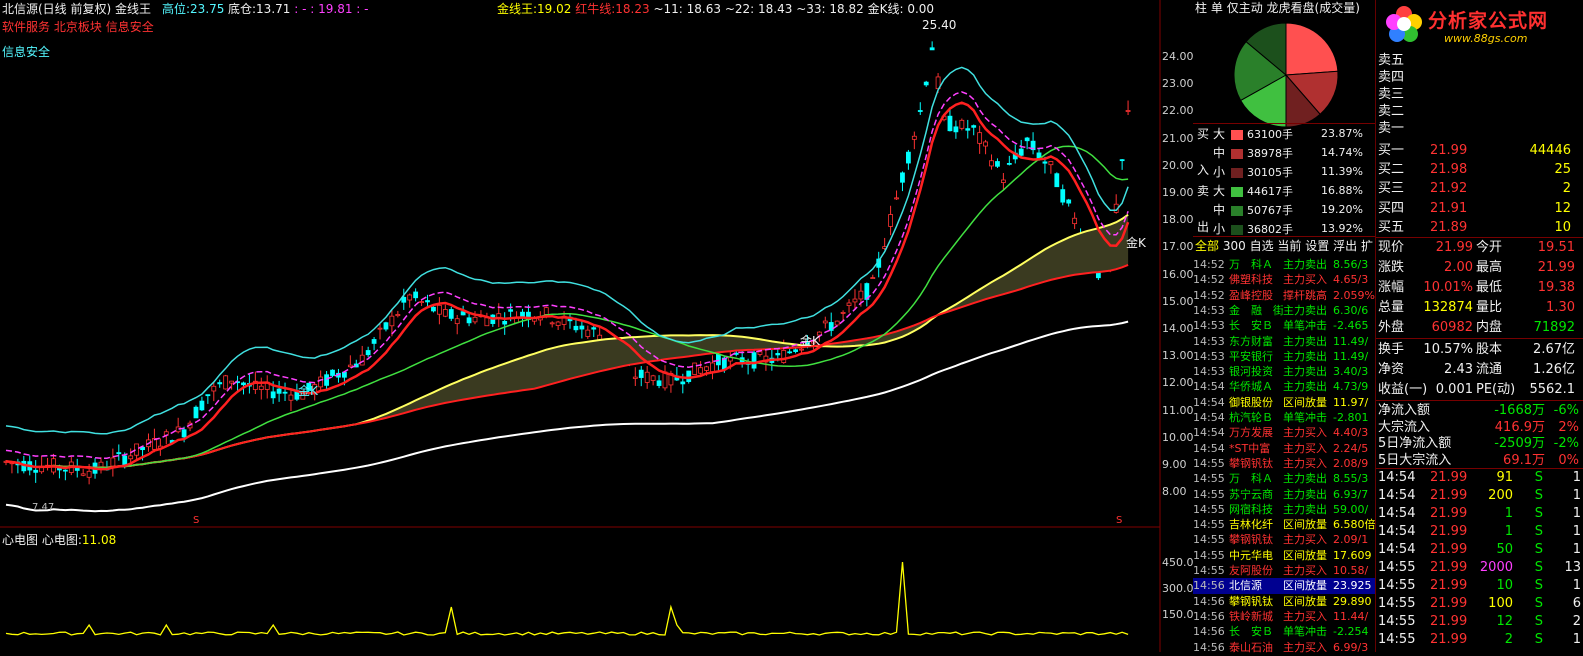 The height and width of the screenshot is (656, 1583). I want to click on radar-row: 14:55 中元华电 区间放量 17.609, so click(1284, 556).